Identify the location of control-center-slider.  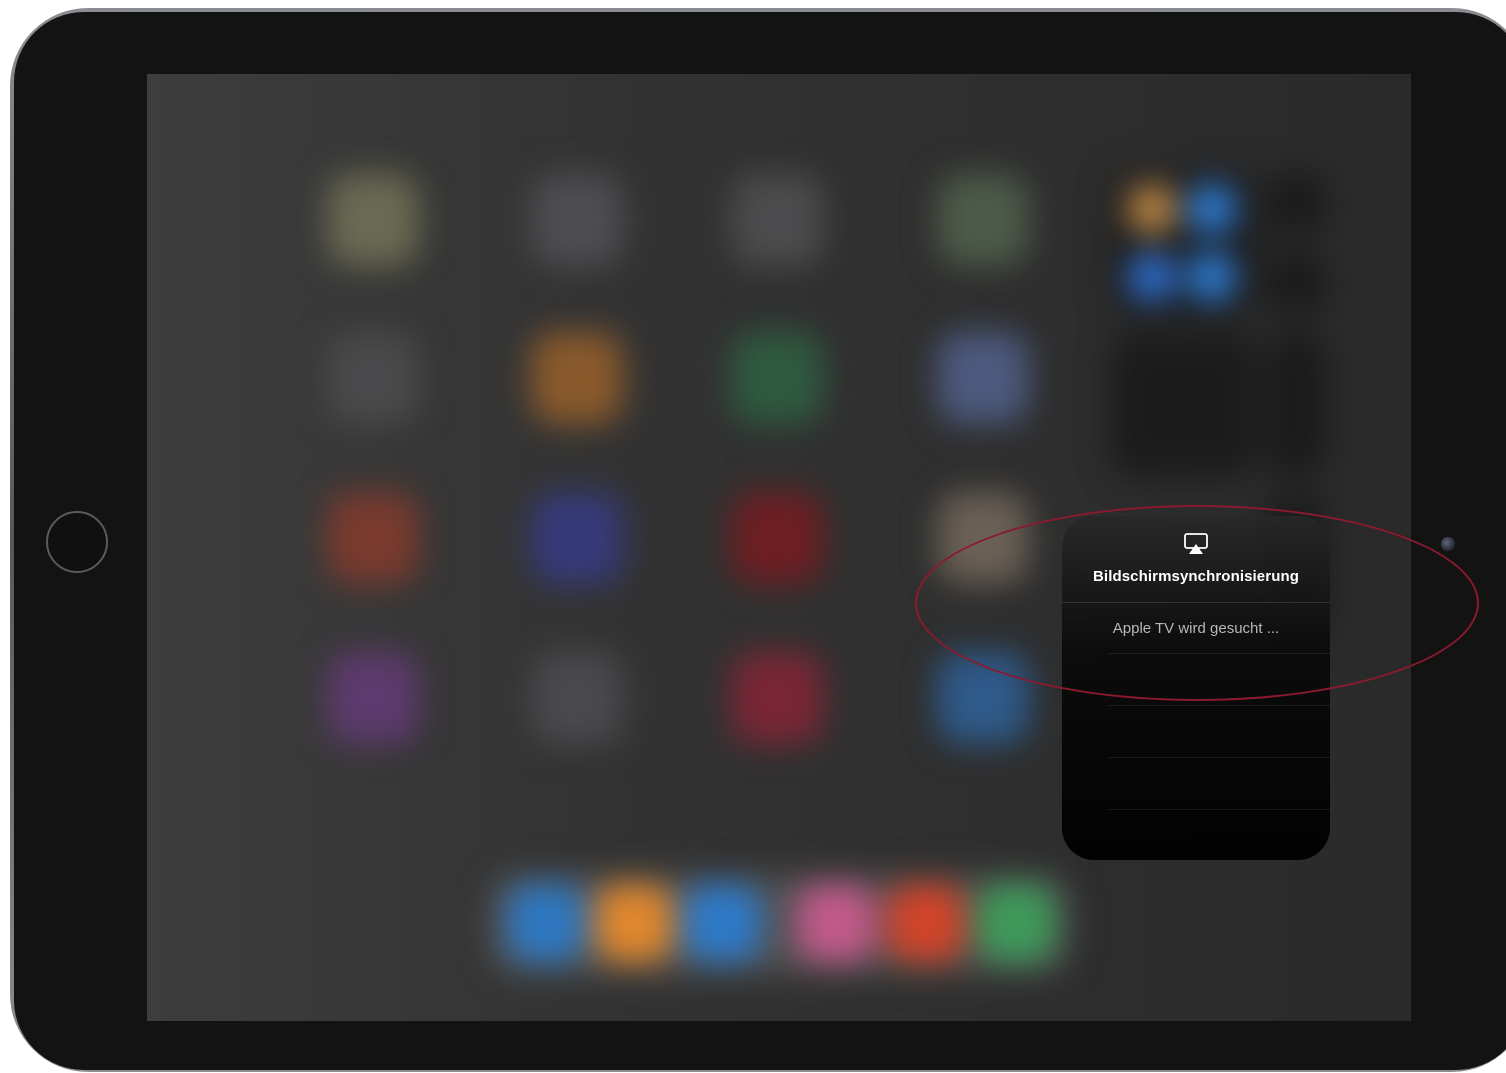
(1296, 405).